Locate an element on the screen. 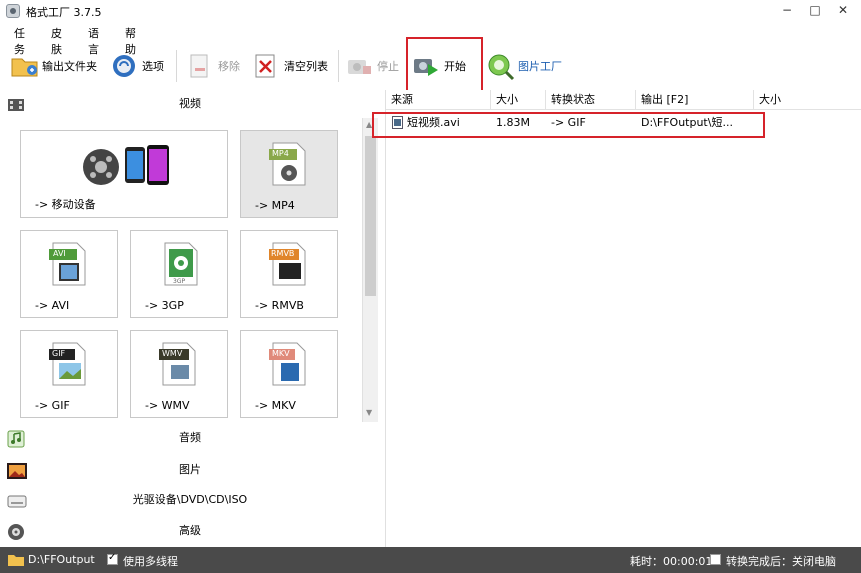 The image size is (861, 573). start-highlight-box is located at coordinates (444, 64).